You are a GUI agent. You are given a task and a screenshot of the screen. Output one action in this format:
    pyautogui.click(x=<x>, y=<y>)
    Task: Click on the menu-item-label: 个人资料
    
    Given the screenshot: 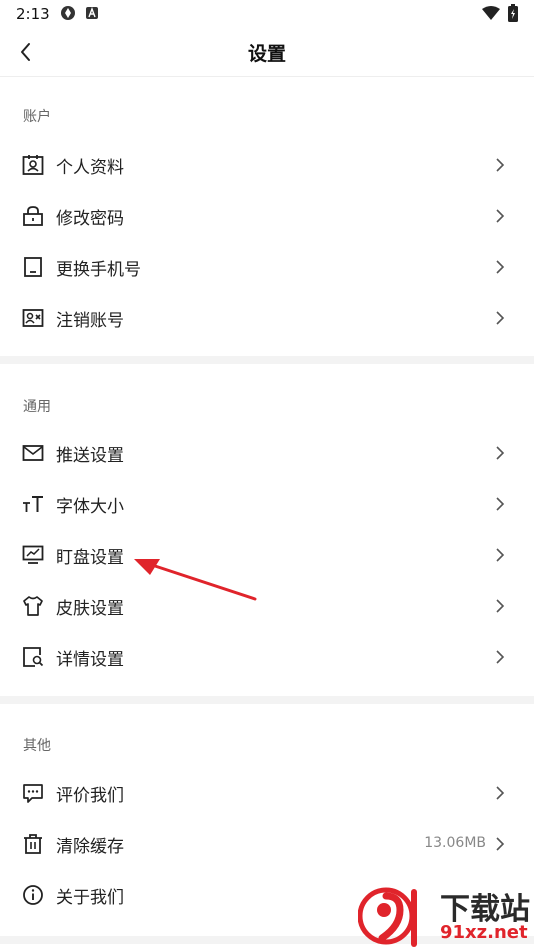 What is the action you would take?
    pyautogui.click(x=90, y=168)
    